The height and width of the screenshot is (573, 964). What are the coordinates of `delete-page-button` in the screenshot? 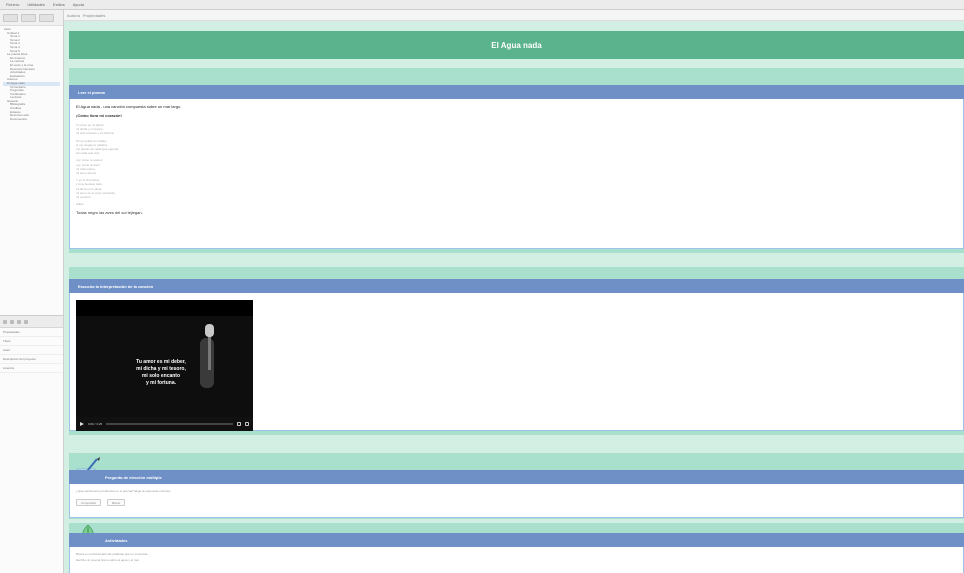 It's located at (28, 17).